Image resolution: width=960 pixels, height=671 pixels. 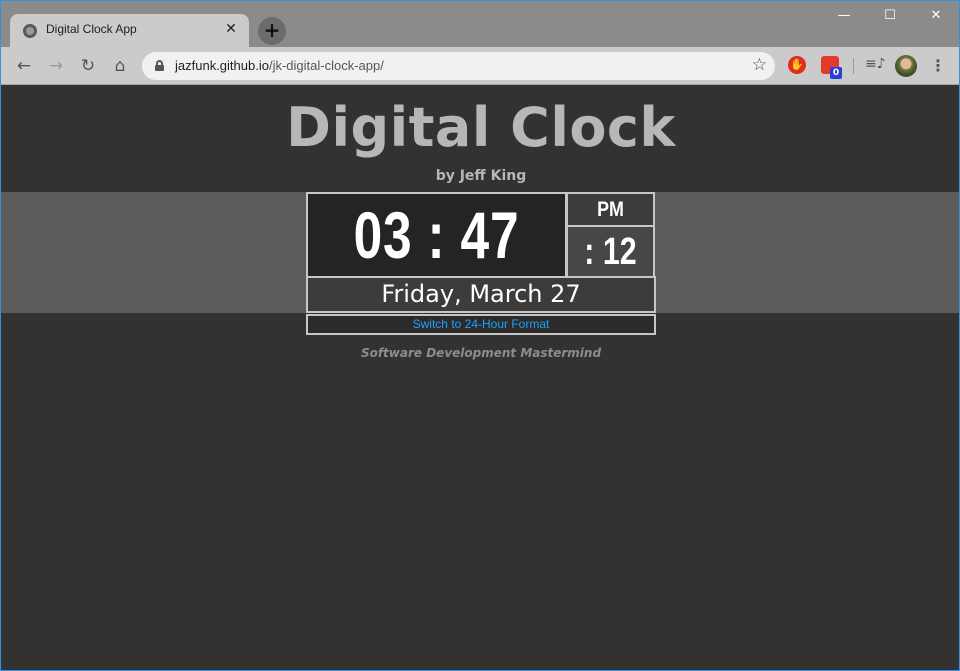 What do you see at coordinates (30, 31) in the screenshot?
I see `globe-icon` at bounding box center [30, 31].